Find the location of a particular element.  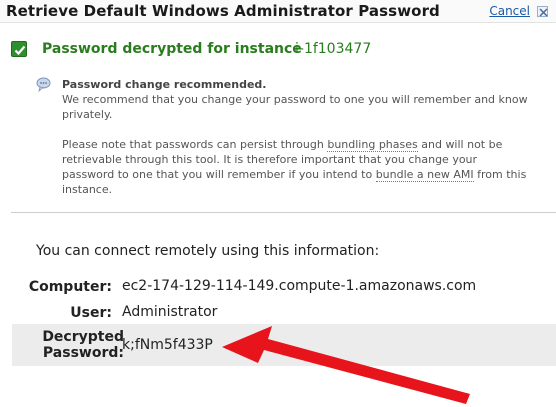

bundling-phases-link: bundling phases is located at coordinates (372, 145).